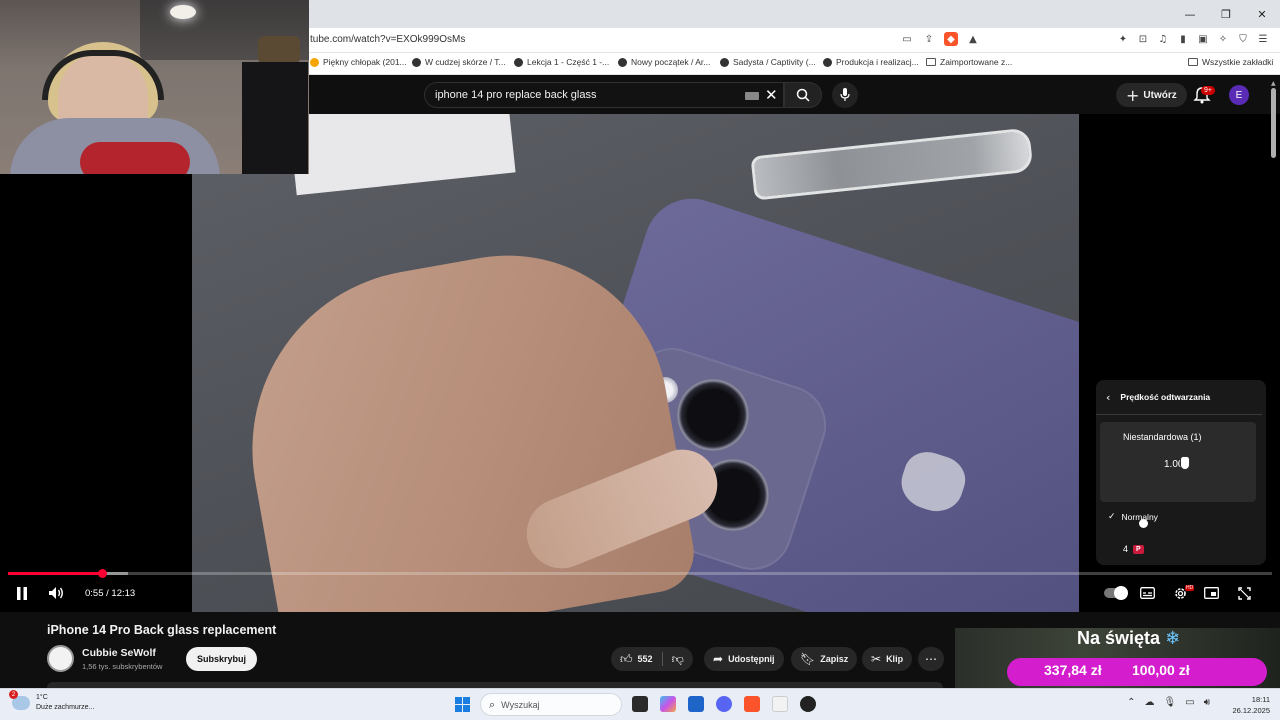  I want to click on thumbs-up-icon: 👍︎, so click(626, 659).